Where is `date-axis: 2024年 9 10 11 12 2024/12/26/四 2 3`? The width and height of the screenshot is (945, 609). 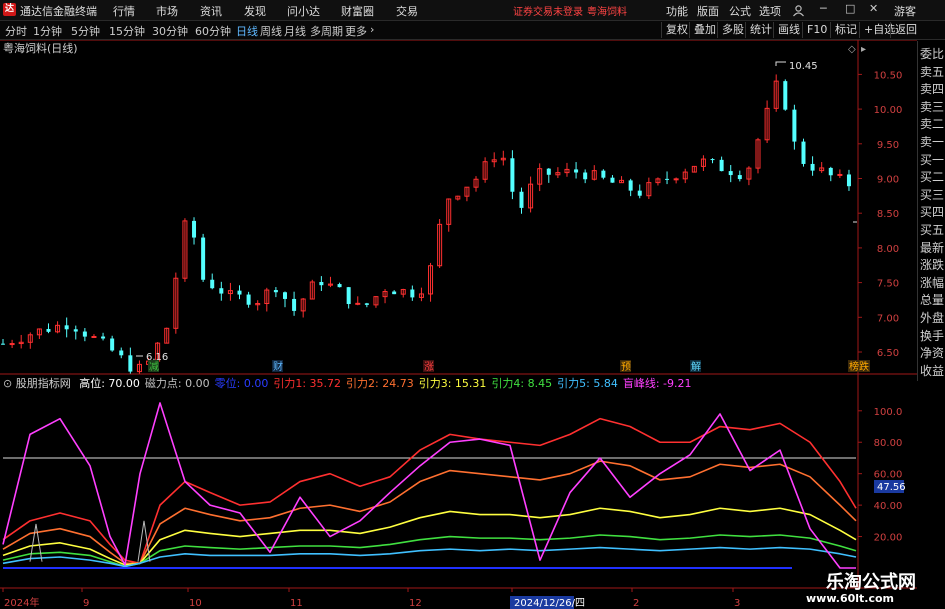 date-axis: 2024年 9 10 11 12 2024/12/26/四 2 3 is located at coordinates (371, 598).